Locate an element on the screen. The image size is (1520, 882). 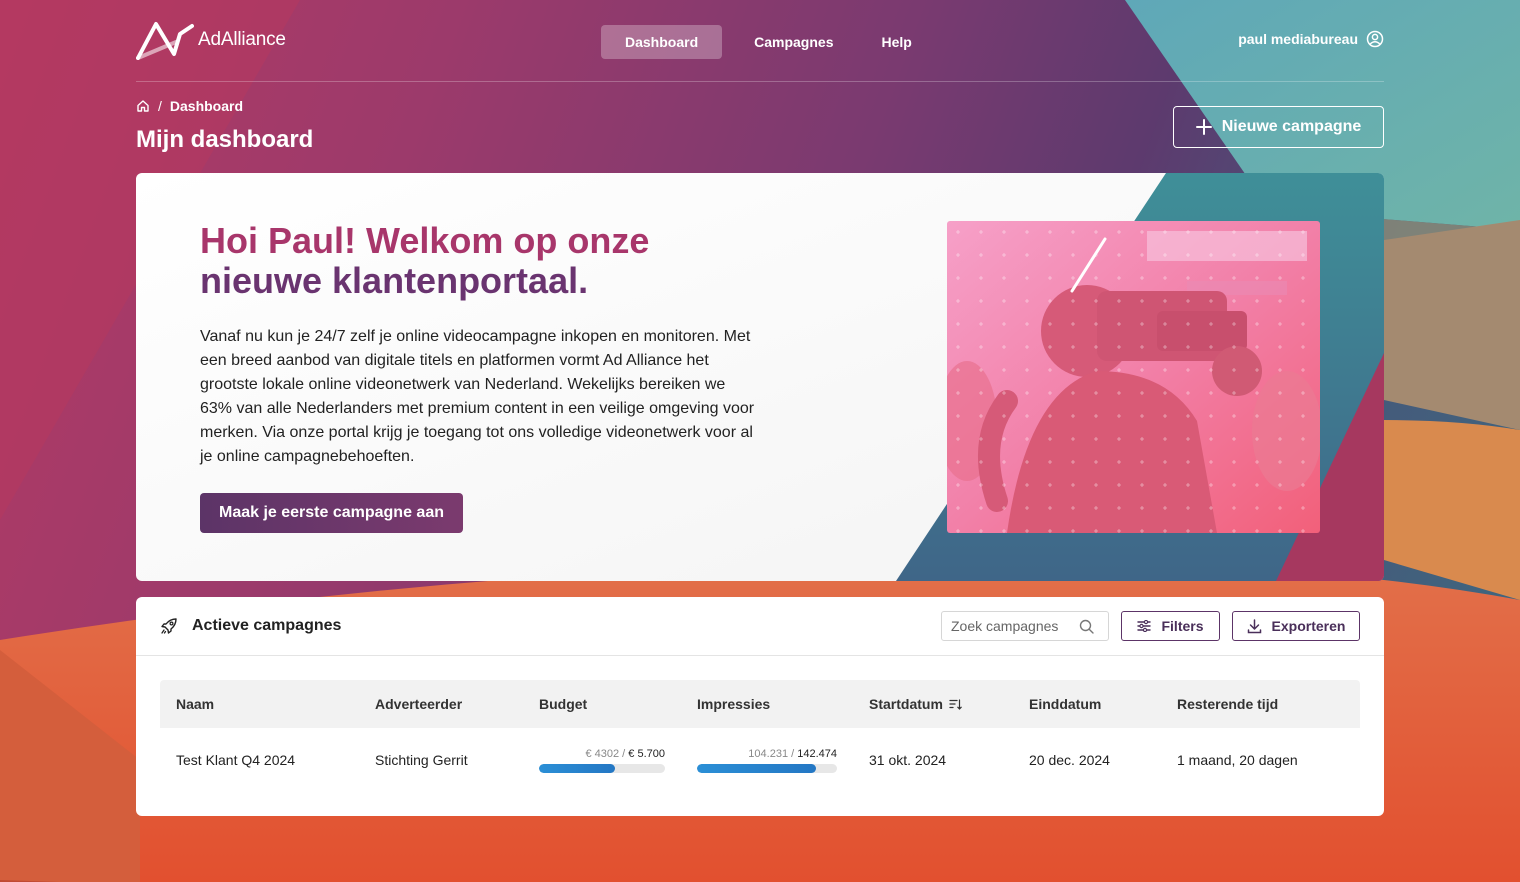
impressions-total: 142.474 is located at coordinates (817, 754).